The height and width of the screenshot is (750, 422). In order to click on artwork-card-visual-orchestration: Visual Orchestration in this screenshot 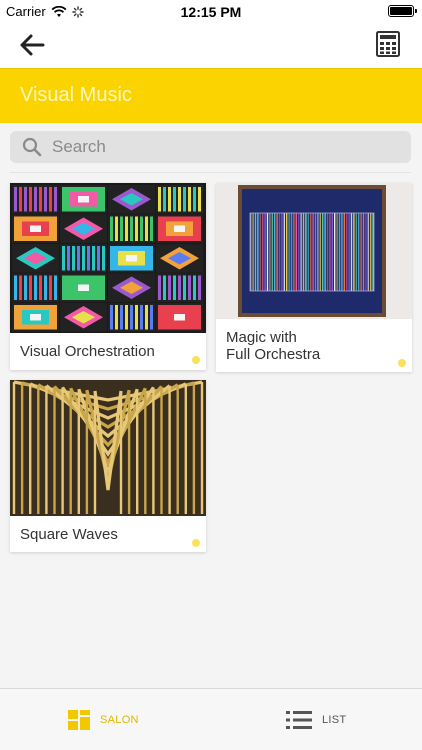, I will do `click(108, 276)`.